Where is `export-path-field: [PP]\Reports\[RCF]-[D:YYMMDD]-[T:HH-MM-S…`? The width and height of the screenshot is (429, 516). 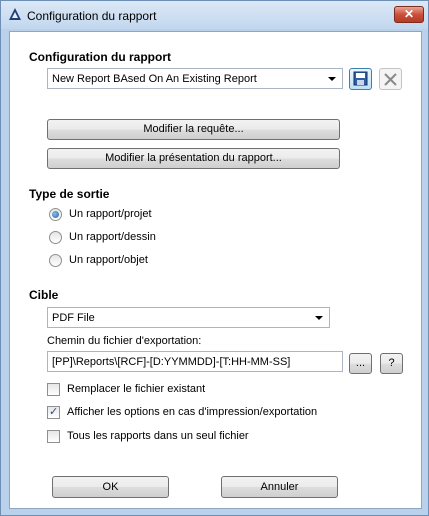 export-path-field: [PP]\Reports\[RCF]-[D:YYMMDD]-[T:HH-MM-S… is located at coordinates (195, 361).